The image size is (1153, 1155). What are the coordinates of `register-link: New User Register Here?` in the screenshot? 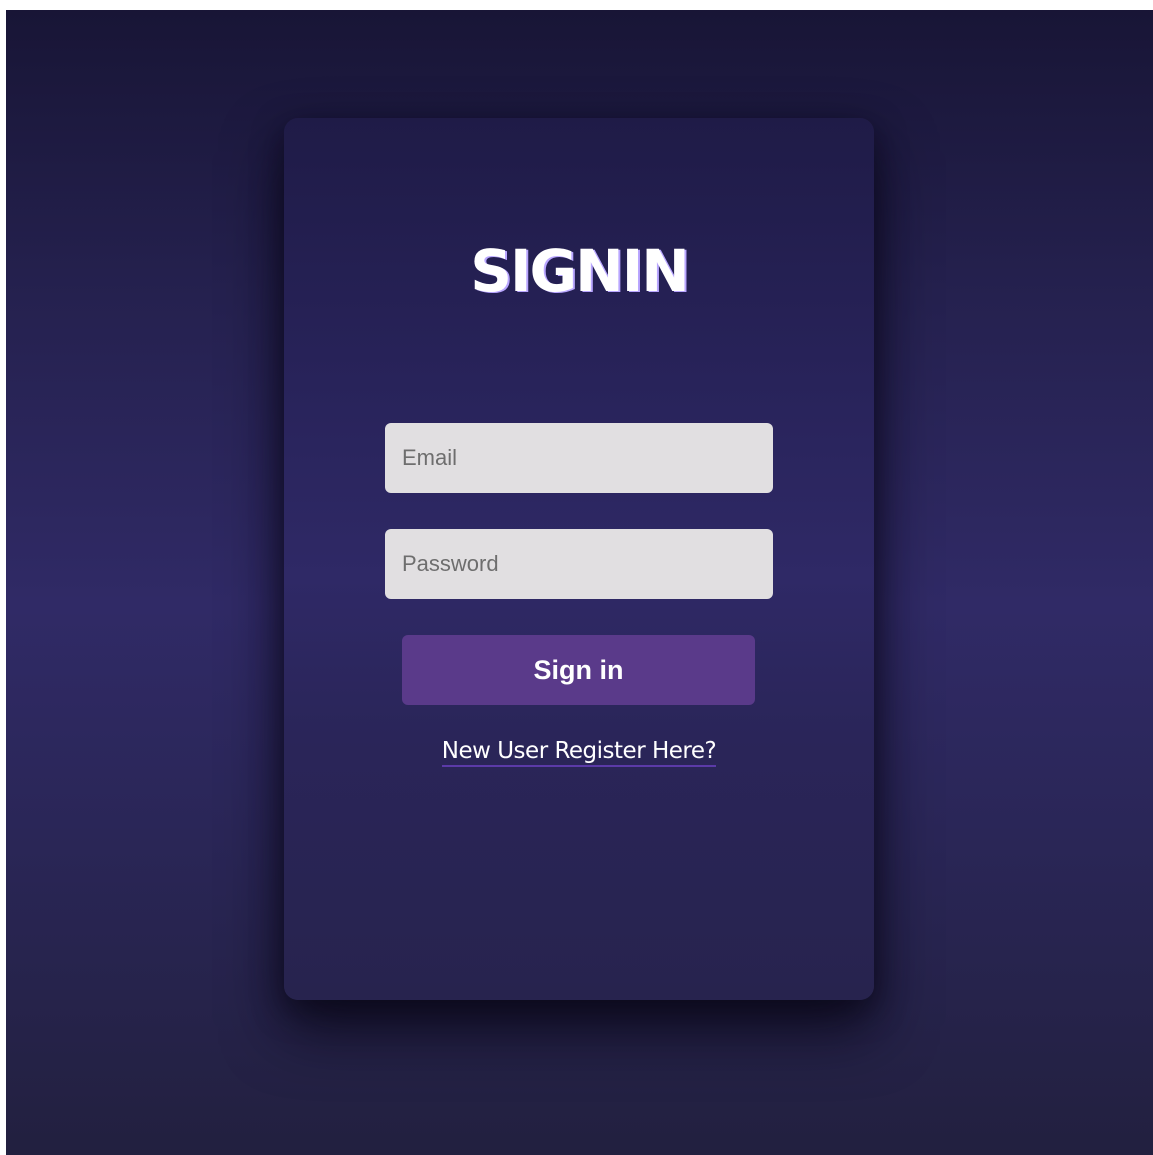 It's located at (579, 752).